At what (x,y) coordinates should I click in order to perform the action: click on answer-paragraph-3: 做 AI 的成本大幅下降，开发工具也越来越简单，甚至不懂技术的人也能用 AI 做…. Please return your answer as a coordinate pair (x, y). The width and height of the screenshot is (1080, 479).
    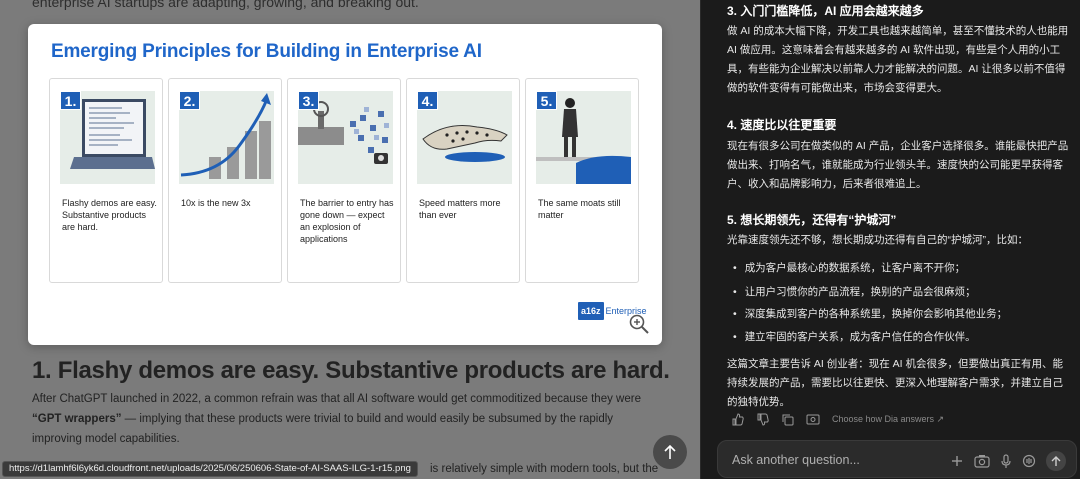
    Looking at the image, I should click on (898, 59).